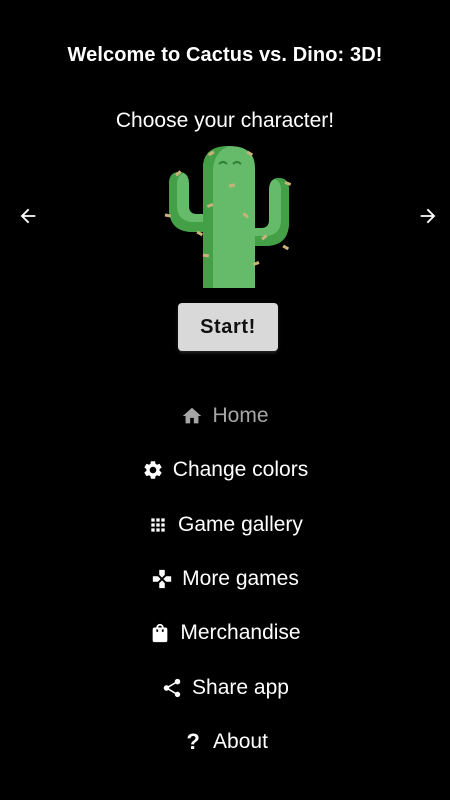 Image resolution: width=450 pixels, height=800 pixels. Describe the element at coordinates (192, 416) in the screenshot. I see `home-icon` at that location.